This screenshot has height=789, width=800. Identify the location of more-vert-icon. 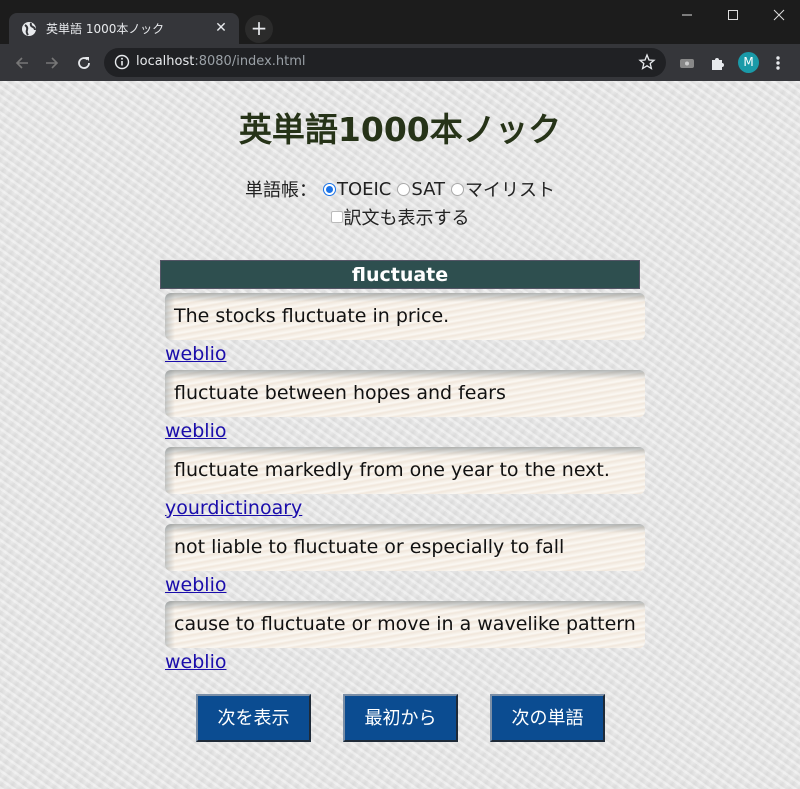
(778, 63).